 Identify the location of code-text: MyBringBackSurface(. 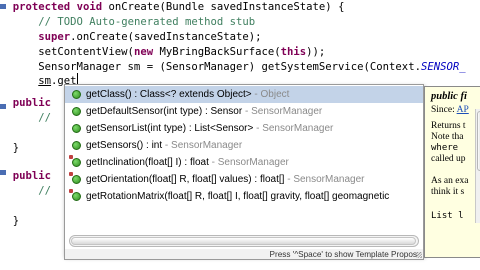
(217, 52).